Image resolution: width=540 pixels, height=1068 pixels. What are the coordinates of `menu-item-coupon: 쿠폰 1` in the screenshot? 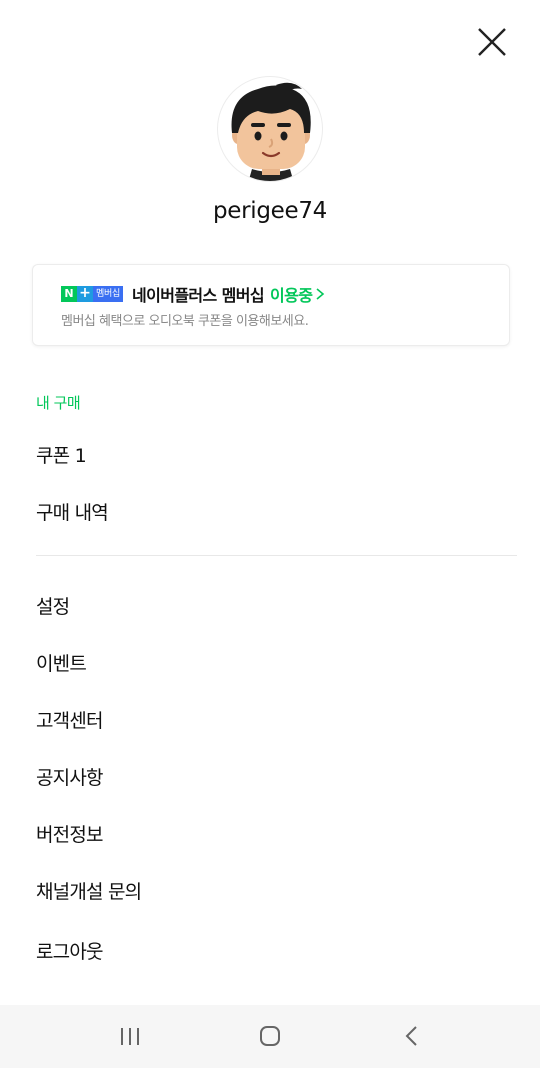 It's located at (61, 454).